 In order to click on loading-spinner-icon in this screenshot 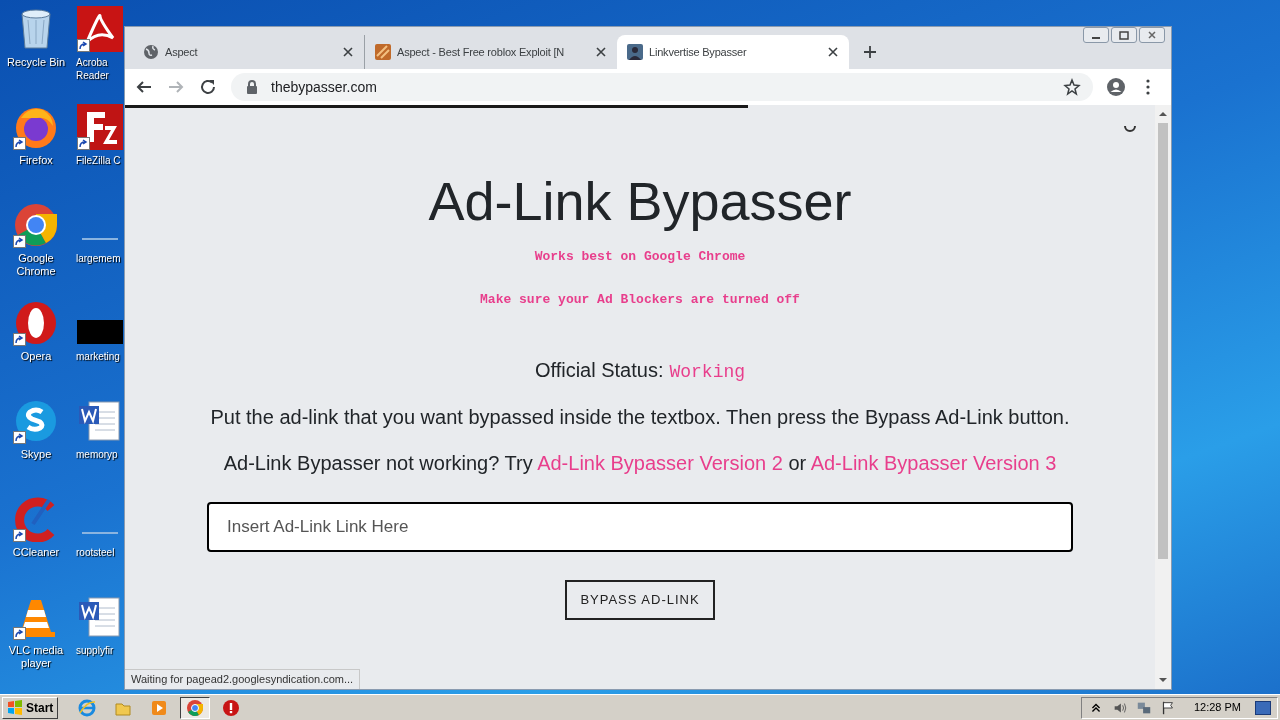, I will do `click(1130, 129)`.